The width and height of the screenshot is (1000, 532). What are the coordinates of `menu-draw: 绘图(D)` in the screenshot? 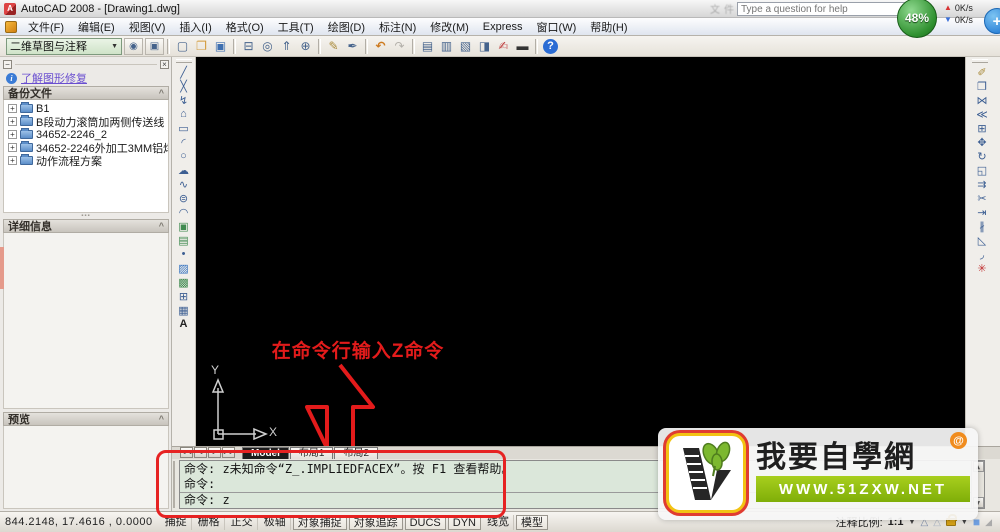 It's located at (346, 27).